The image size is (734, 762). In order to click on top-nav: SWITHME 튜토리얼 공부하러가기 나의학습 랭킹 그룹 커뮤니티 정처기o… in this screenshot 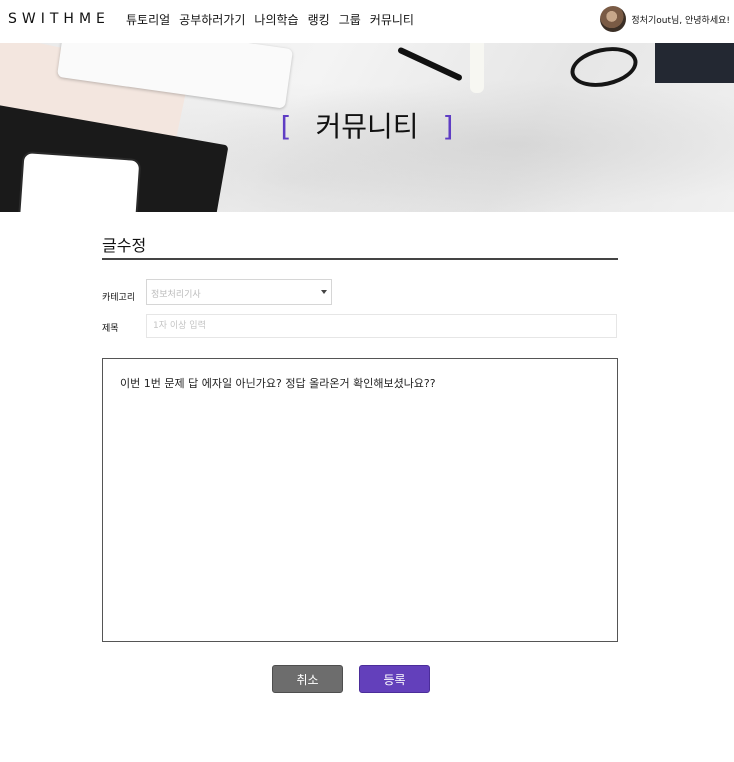, I will do `click(367, 21)`.